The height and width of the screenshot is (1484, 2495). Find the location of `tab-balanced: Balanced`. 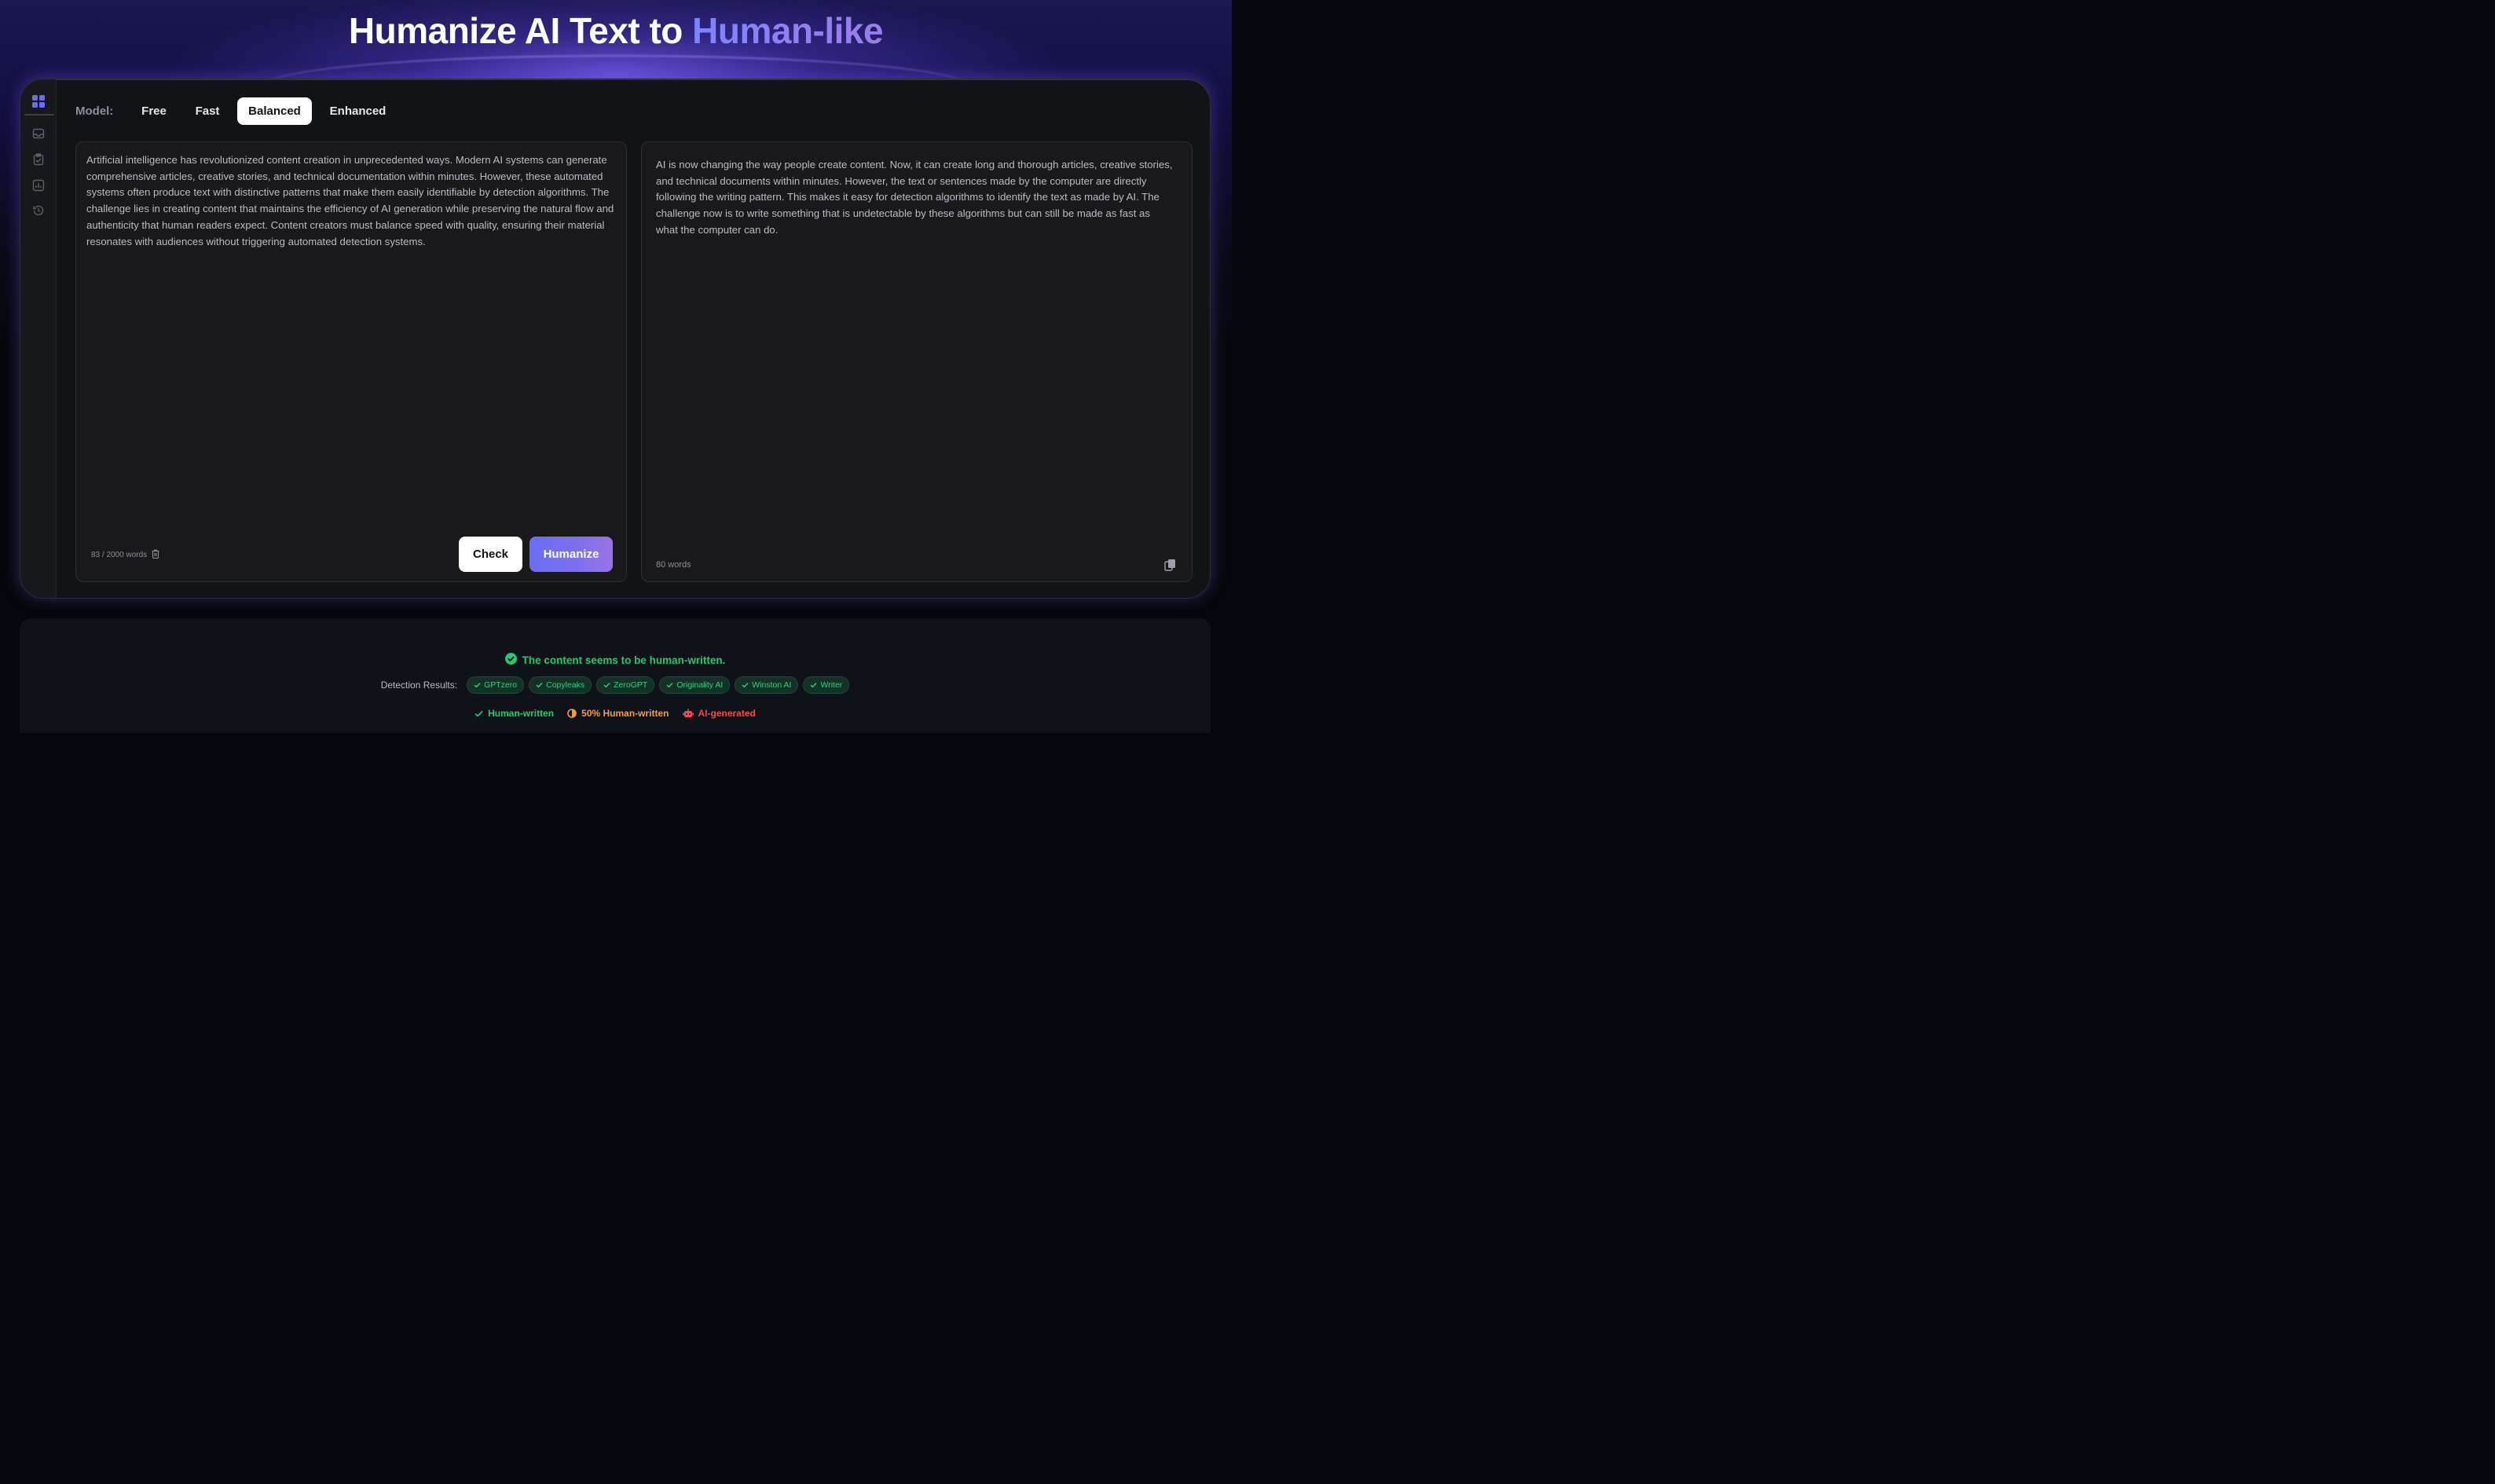

tab-balanced: Balanced is located at coordinates (274, 111).